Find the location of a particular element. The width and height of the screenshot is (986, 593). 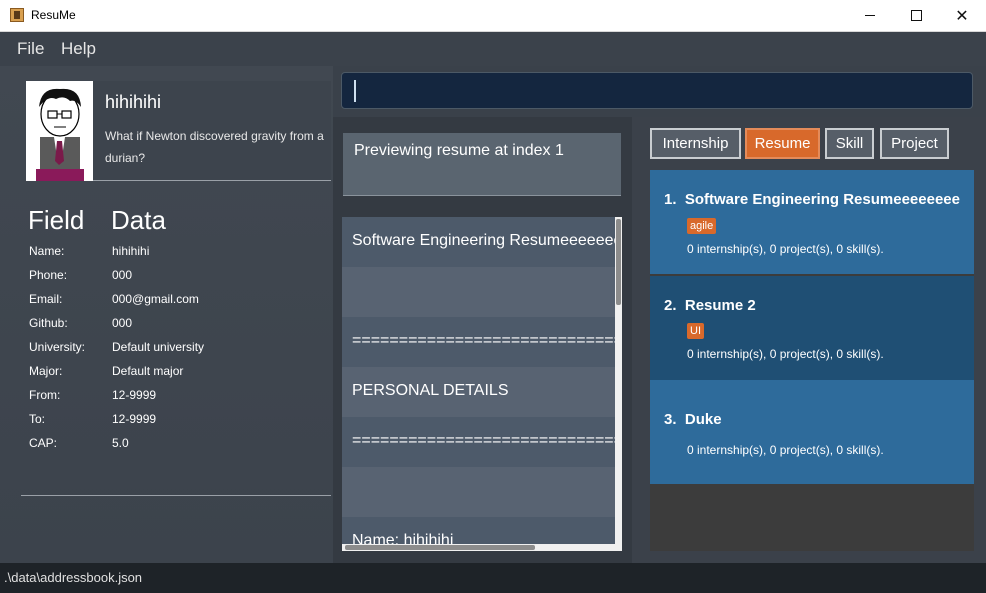

close-icon: ✕ is located at coordinates (962, 15).